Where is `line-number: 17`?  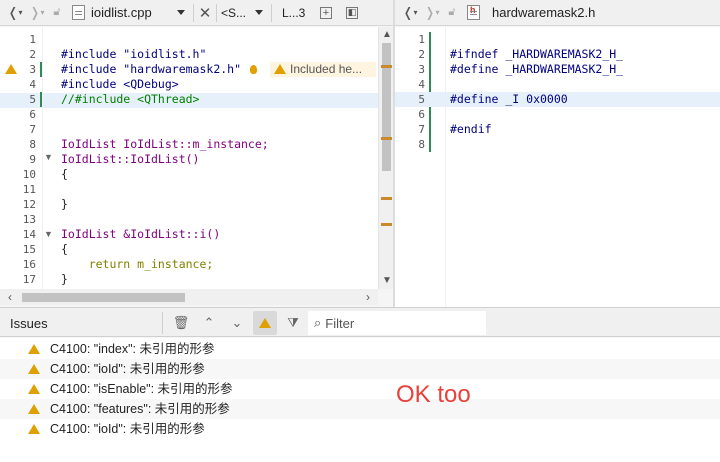
line-number: 17 is located at coordinates (29, 279).